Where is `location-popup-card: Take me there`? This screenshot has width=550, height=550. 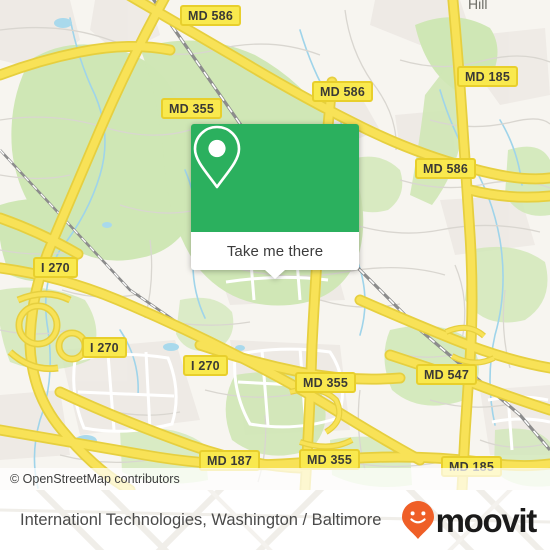
location-popup-card: Take me there is located at coordinates (275, 201).